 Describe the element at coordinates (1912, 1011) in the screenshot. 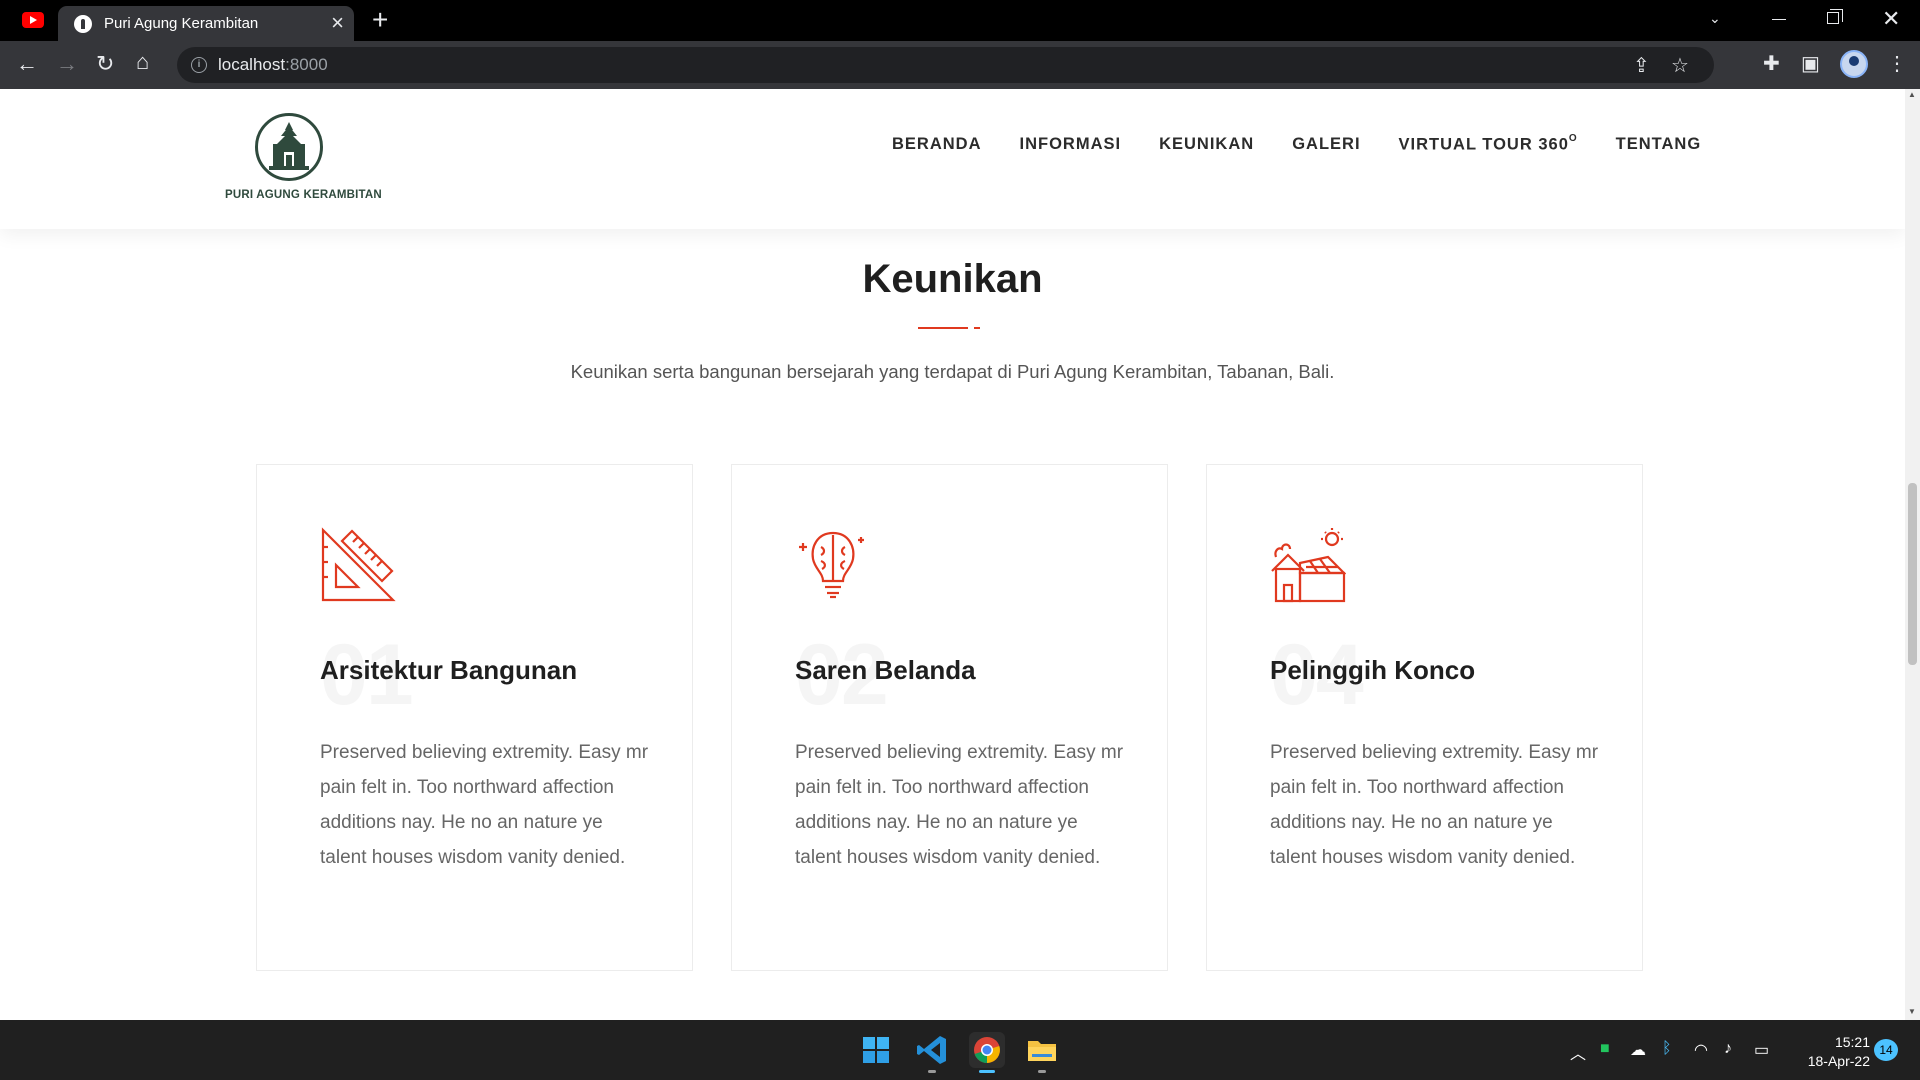

I see `scroll-down-arrow-icon: ▼` at that location.